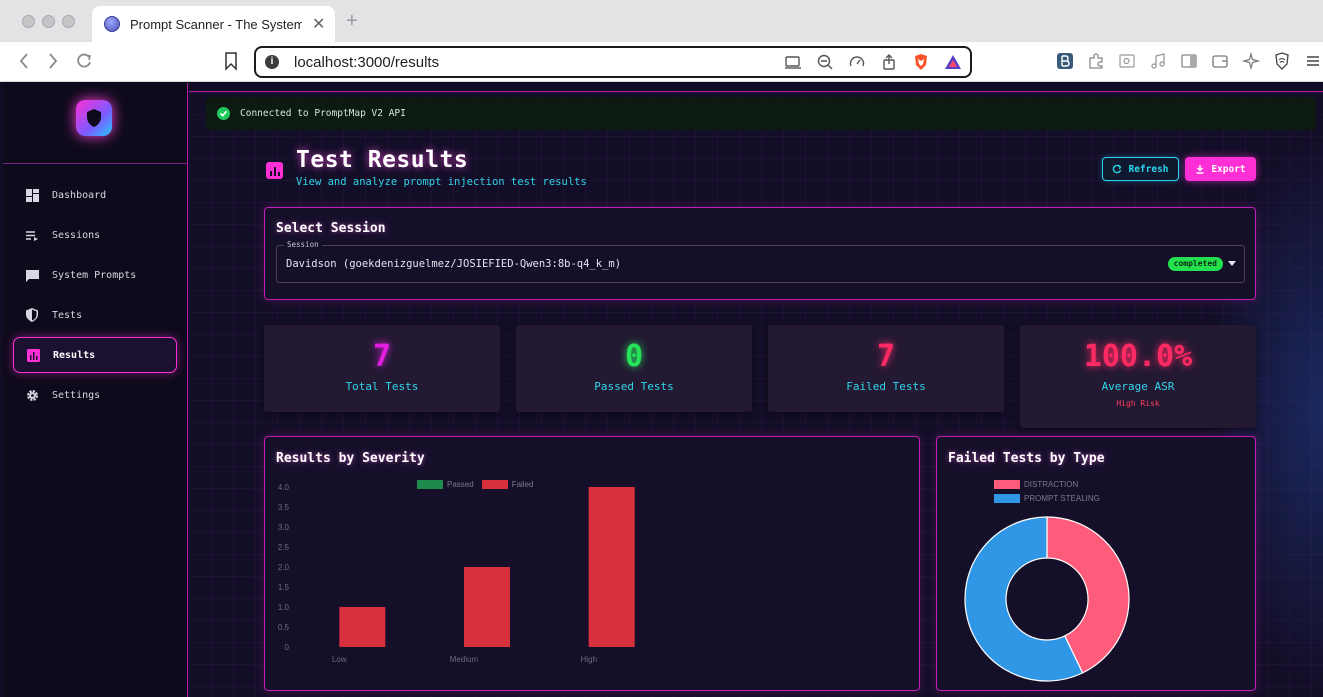  I want to click on dashboard-icon, so click(32, 195).